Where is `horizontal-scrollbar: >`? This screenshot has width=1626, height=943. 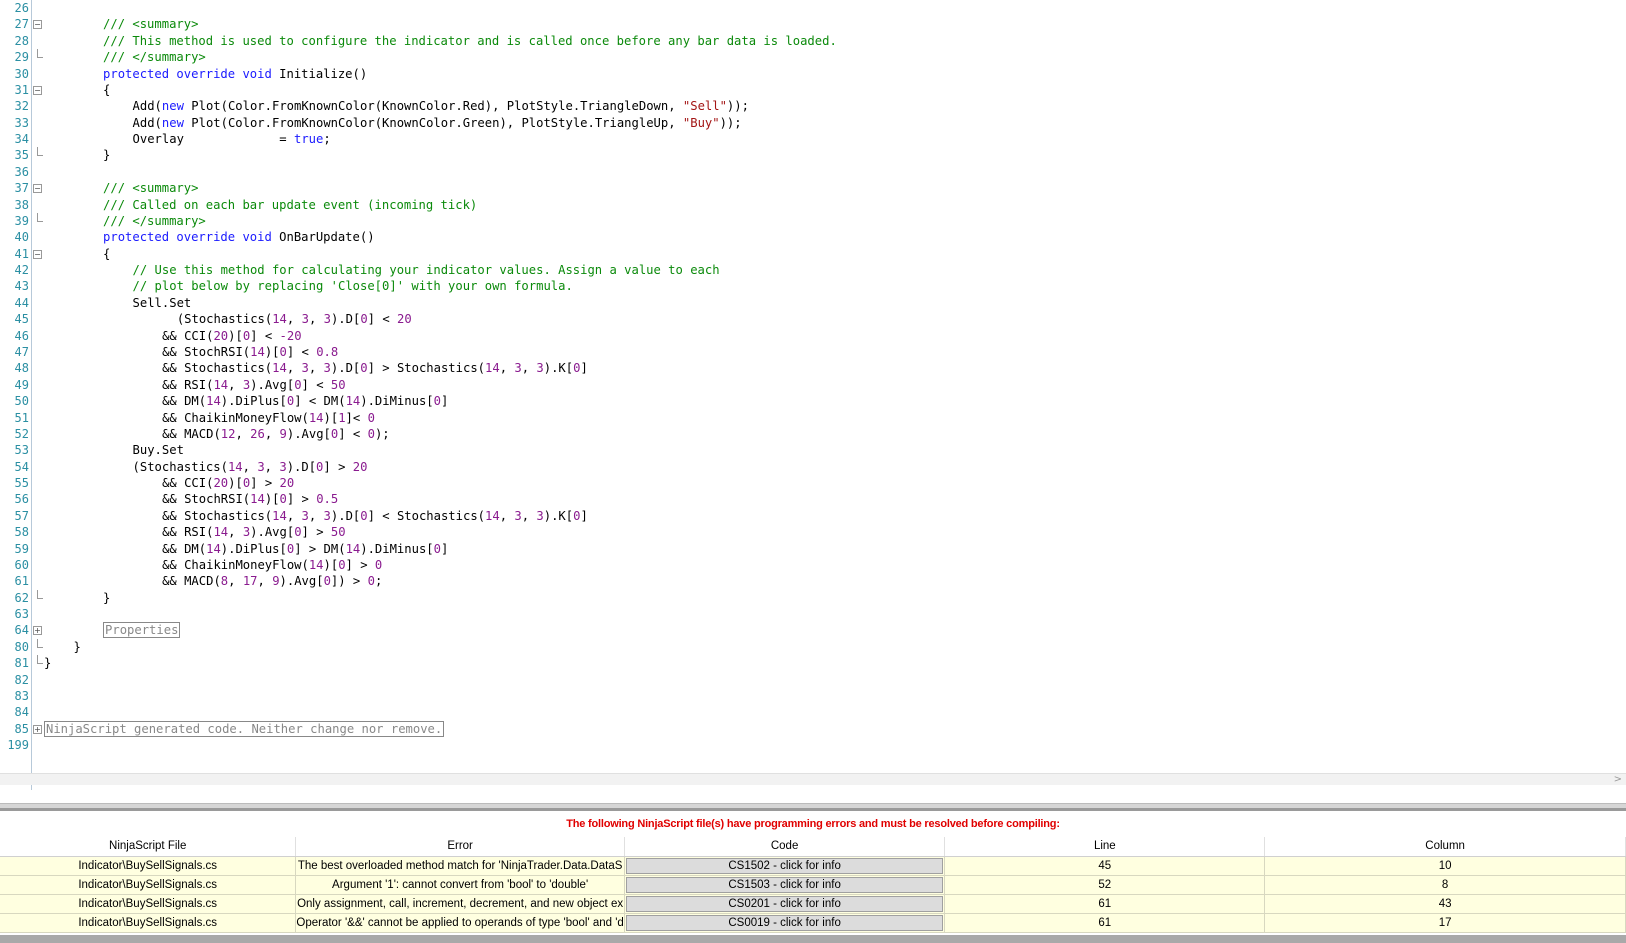 horizontal-scrollbar: > is located at coordinates (813, 779).